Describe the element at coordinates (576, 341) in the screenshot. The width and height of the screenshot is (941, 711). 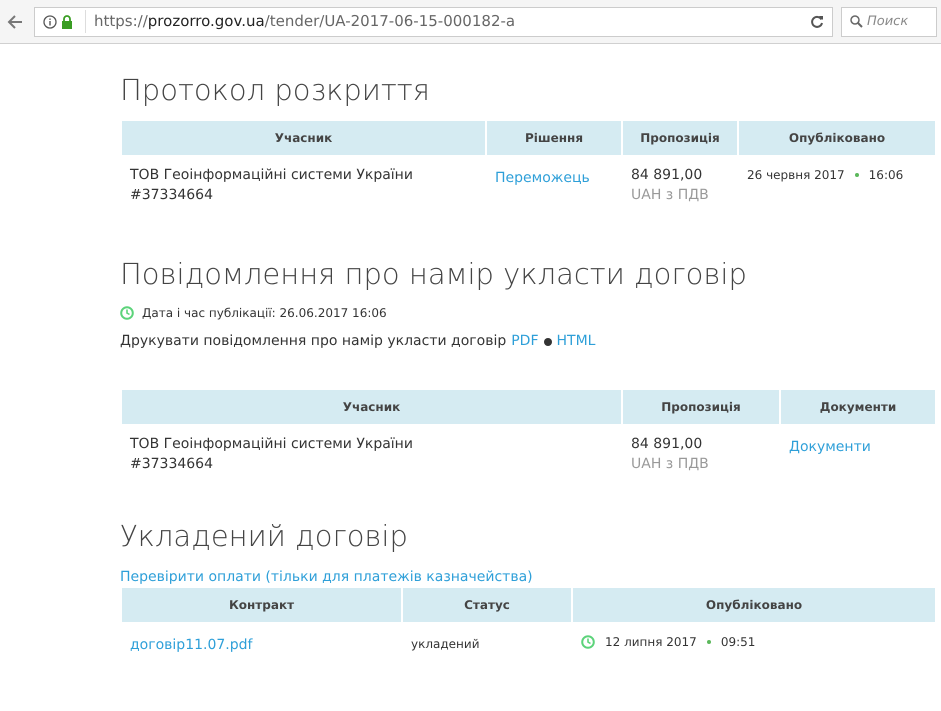
I see `html-link: HTML` at that location.